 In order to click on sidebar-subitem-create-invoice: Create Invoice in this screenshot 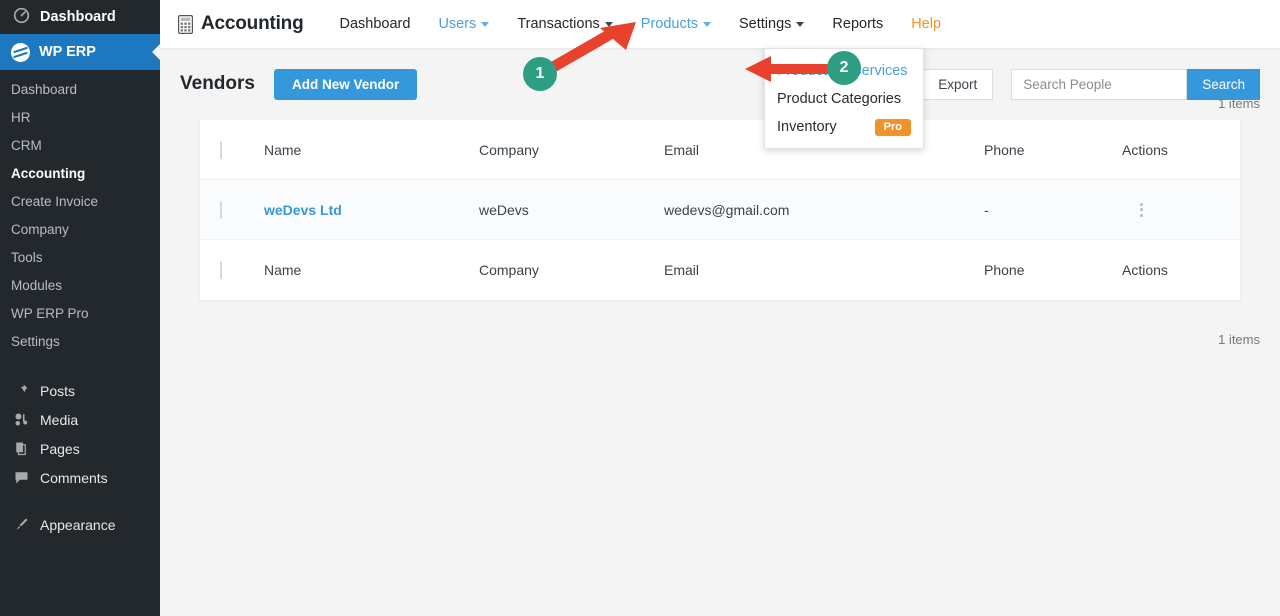, I will do `click(80, 201)`.